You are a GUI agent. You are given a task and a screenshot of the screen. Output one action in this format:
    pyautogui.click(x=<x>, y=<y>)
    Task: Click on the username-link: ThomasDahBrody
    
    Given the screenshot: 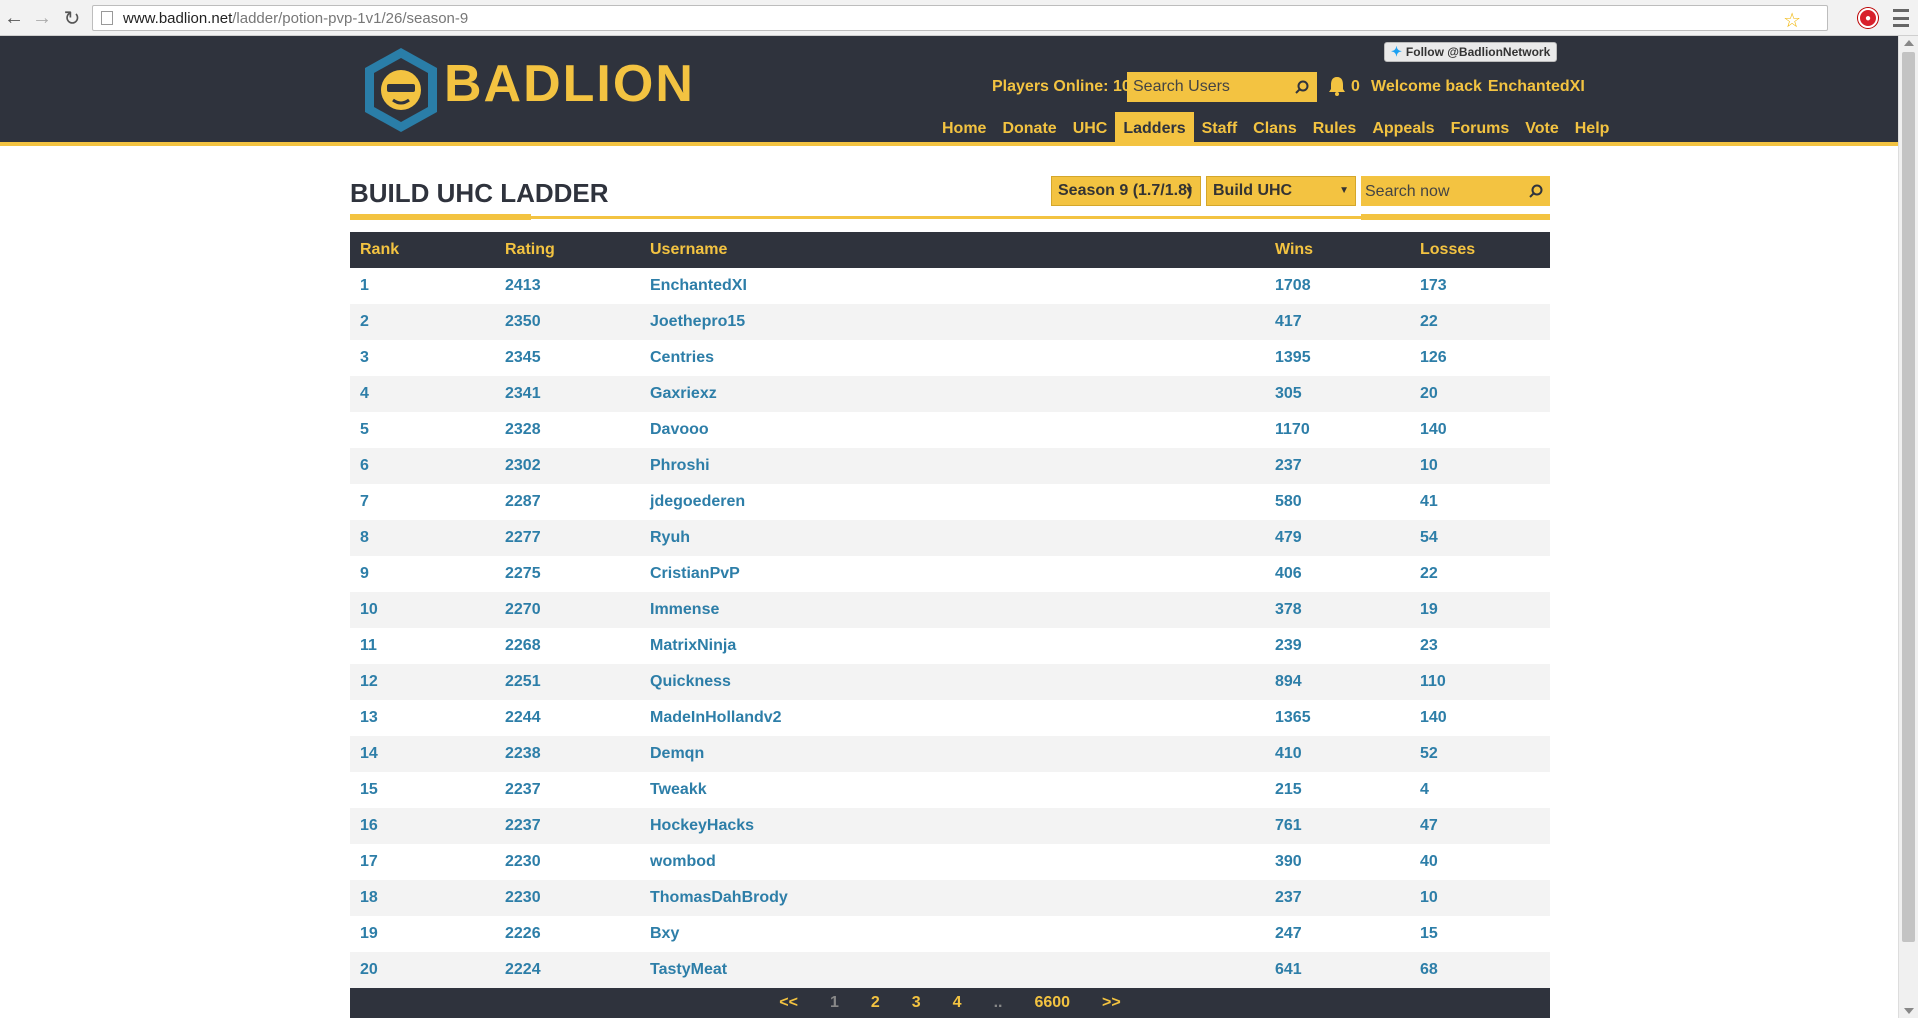 What is the action you would take?
    pyautogui.click(x=952, y=898)
    